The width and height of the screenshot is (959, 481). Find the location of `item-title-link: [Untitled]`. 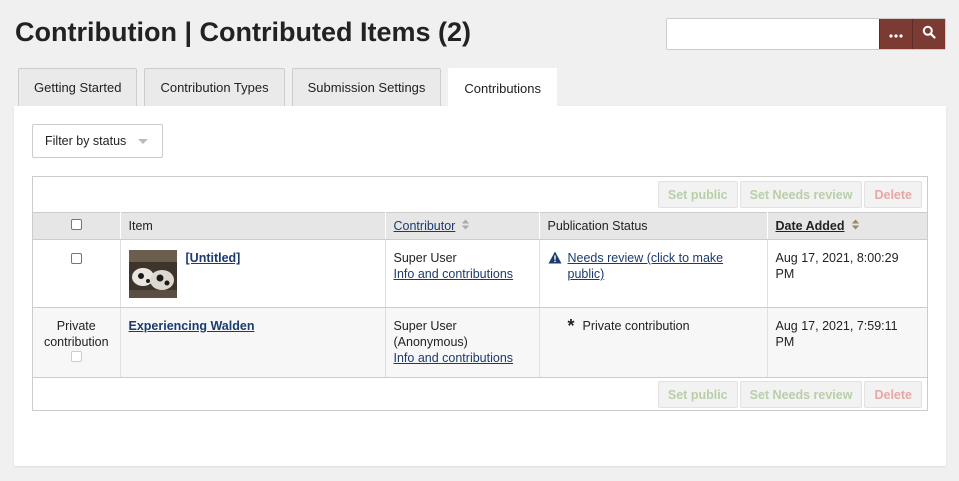

item-title-link: [Untitled] is located at coordinates (213, 258).